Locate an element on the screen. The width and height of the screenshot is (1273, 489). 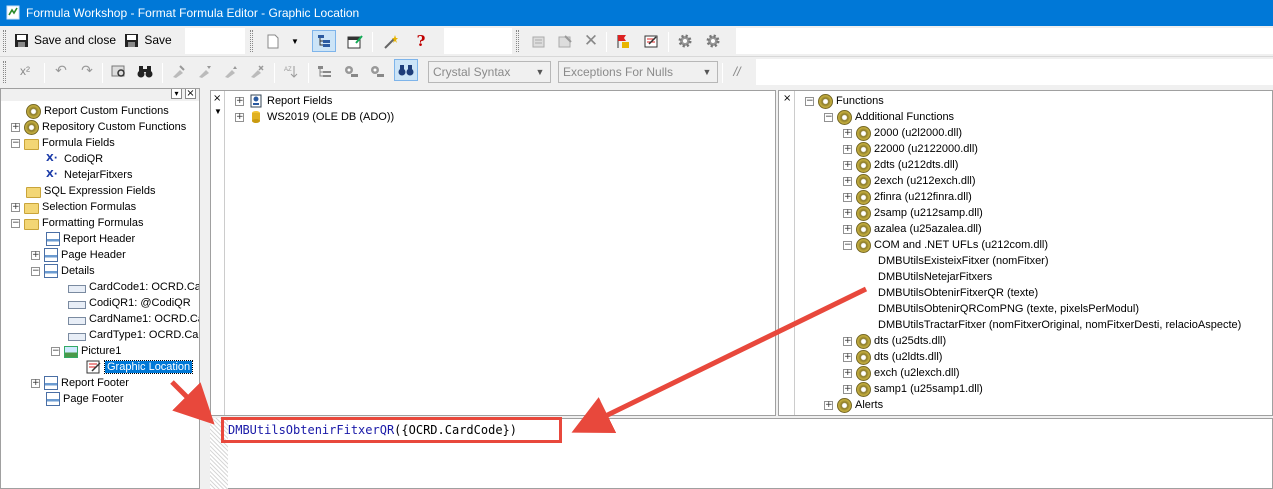
sort-button: AZ is located at coordinates (291, 71).